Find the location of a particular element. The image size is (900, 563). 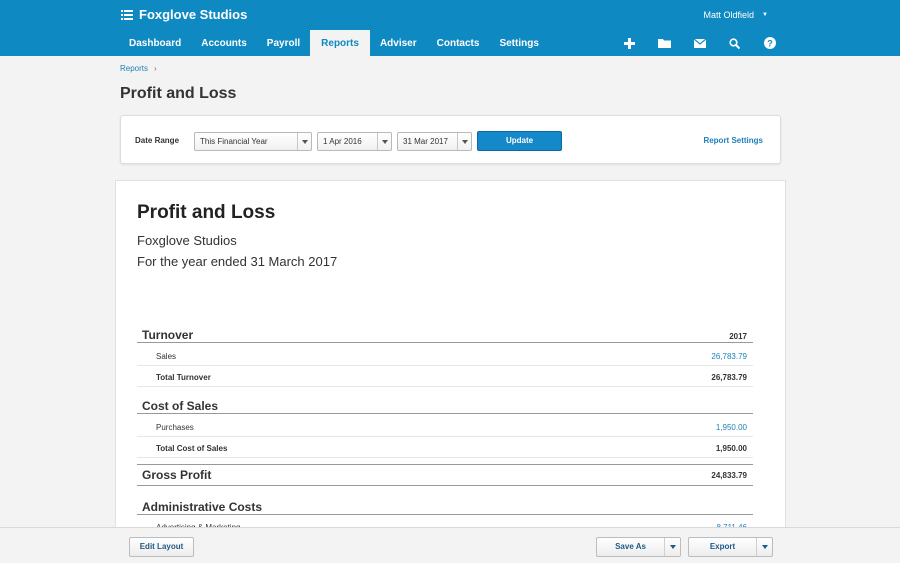

mail-icon is located at coordinates (699, 43).